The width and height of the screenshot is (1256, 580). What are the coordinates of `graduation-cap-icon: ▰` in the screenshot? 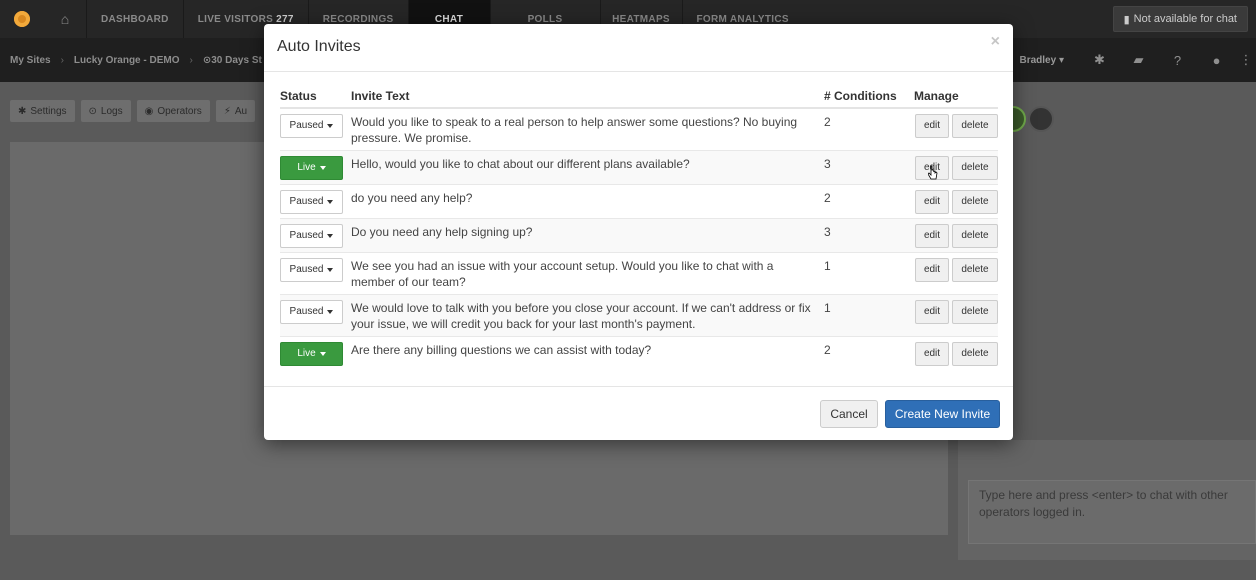 It's located at (1138, 60).